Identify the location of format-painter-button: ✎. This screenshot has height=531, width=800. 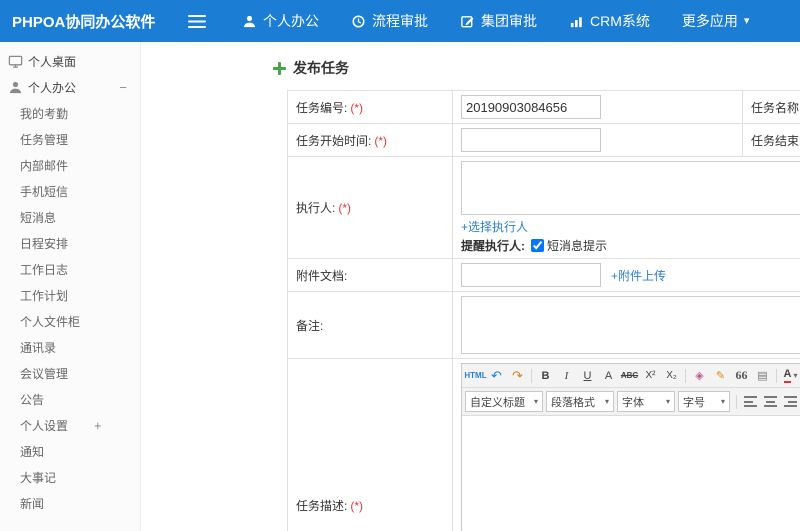
(720, 375).